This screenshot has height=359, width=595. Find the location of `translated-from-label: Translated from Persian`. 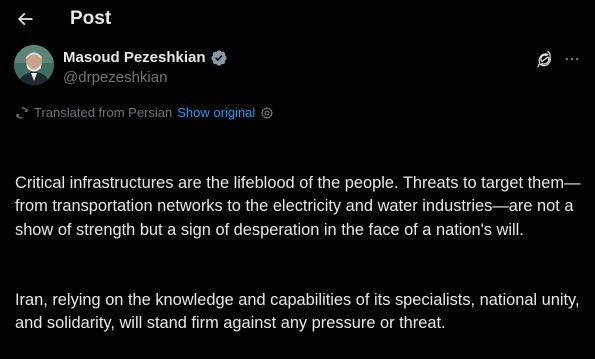

translated-from-label: Translated from Persian is located at coordinates (103, 112).